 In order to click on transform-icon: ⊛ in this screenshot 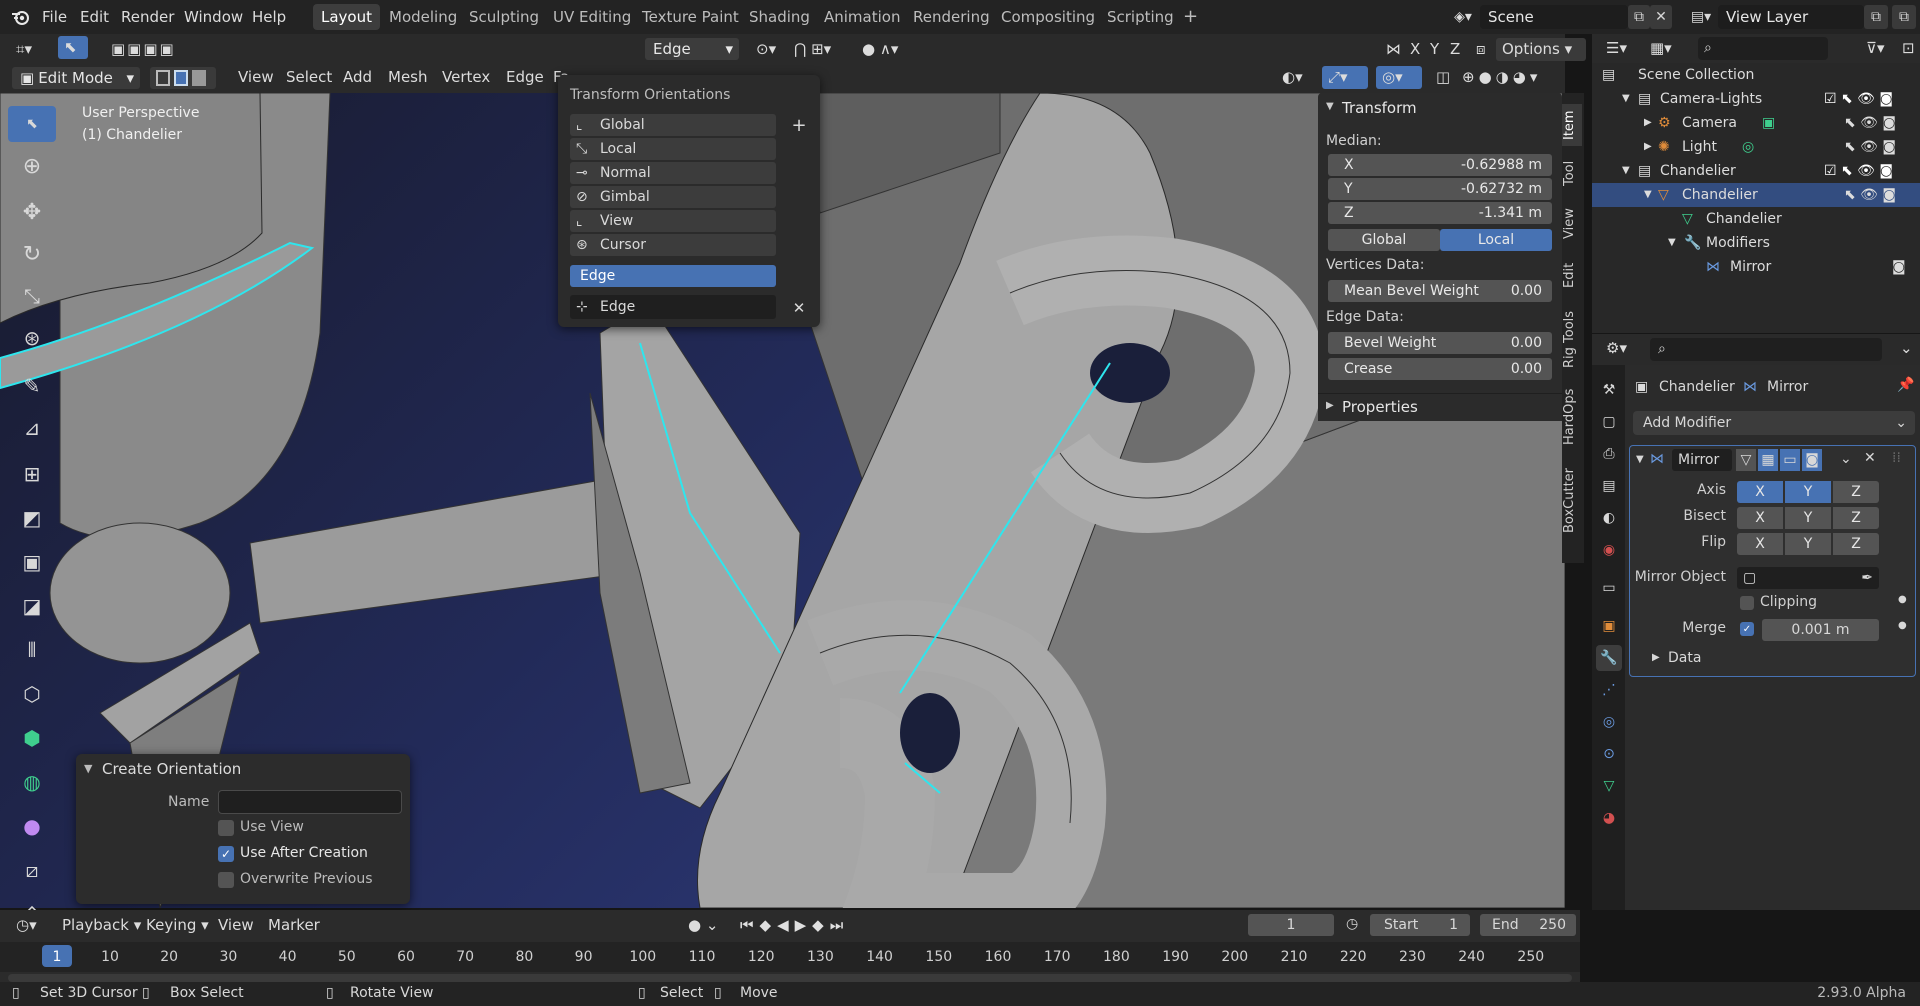, I will do `click(32, 338)`.